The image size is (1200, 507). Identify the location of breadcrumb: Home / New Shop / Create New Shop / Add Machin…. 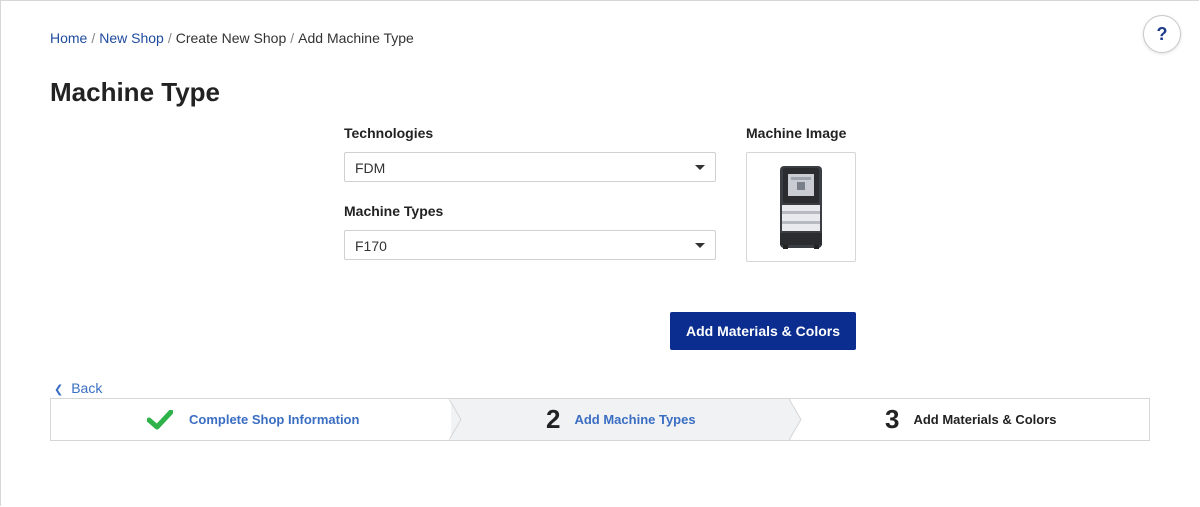
(232, 38).